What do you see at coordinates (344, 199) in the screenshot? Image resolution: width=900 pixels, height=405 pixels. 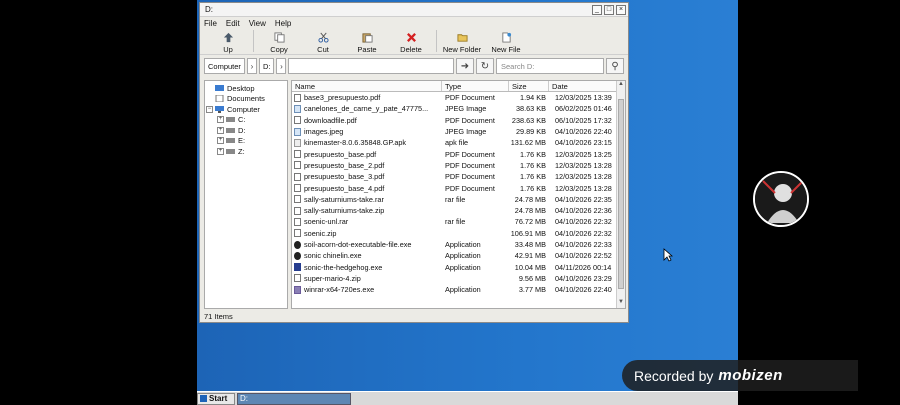 I see `file-name: sally-saturniums-take.rar` at bounding box center [344, 199].